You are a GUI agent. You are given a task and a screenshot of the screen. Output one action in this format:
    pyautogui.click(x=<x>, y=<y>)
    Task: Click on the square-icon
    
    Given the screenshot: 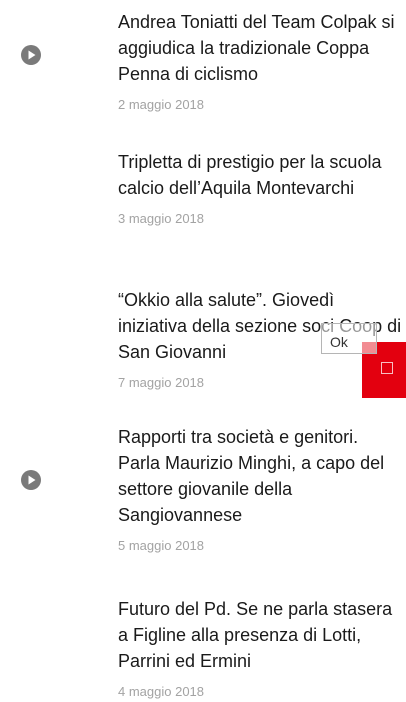 What is the action you would take?
    pyautogui.click(x=387, y=368)
    